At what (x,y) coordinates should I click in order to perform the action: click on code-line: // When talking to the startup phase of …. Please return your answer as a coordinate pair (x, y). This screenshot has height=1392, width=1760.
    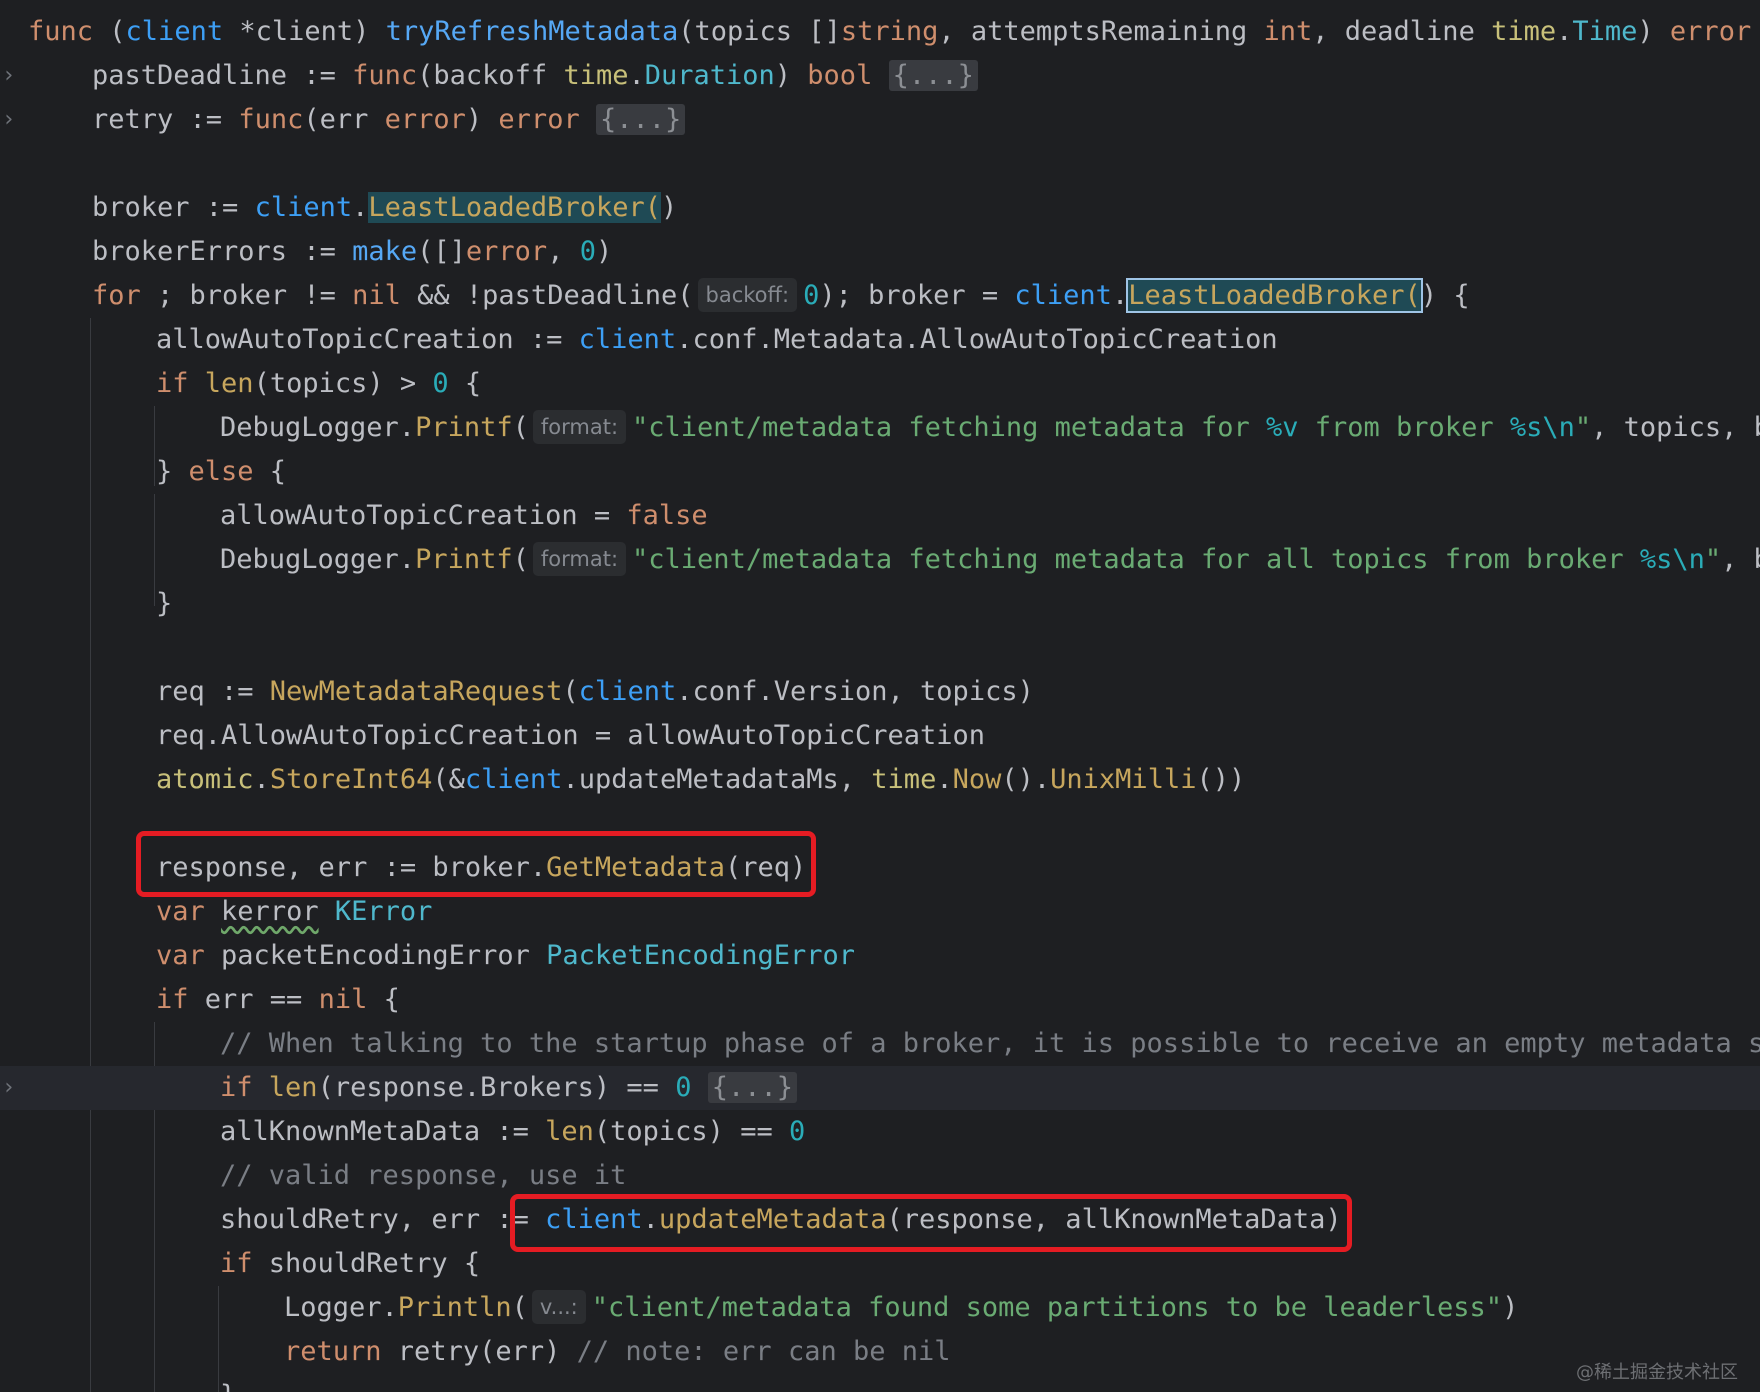
    Looking at the image, I should click on (990, 1043).